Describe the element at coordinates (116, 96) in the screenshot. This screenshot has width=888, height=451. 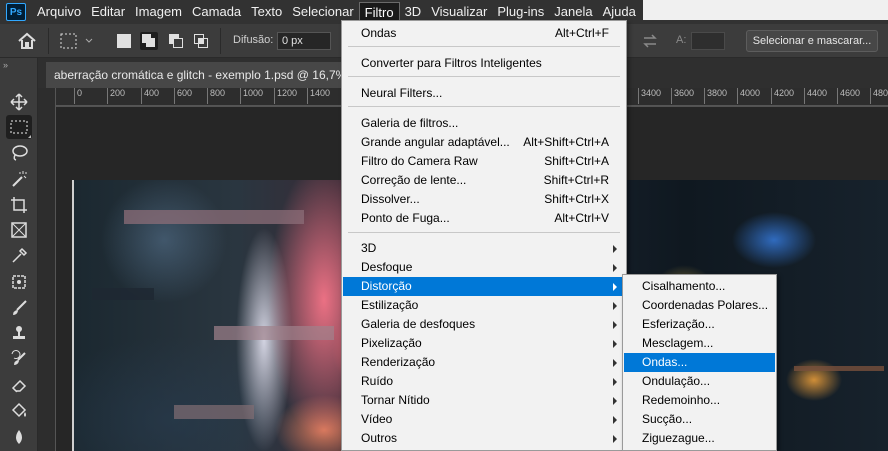
I see `ruler-tick: 200` at that location.